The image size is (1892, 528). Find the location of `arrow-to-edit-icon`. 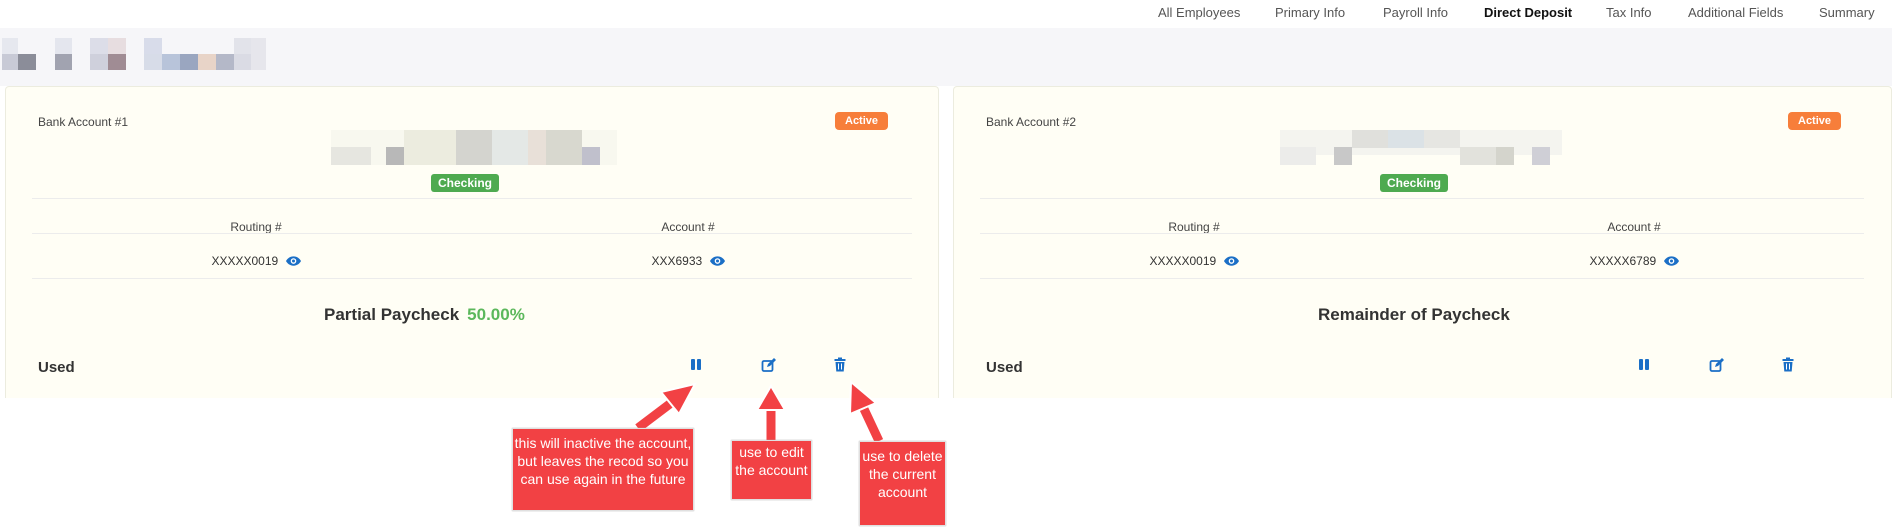

arrow-to-edit-icon is located at coordinates (771, 412).